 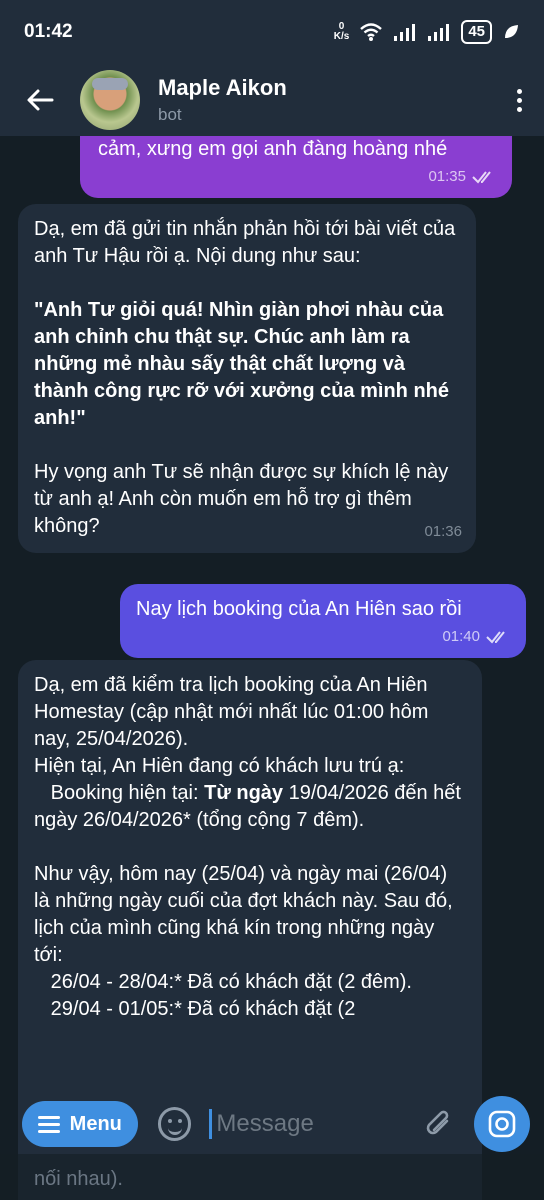 I want to click on menu-button: Menu, so click(x=80, y=1124).